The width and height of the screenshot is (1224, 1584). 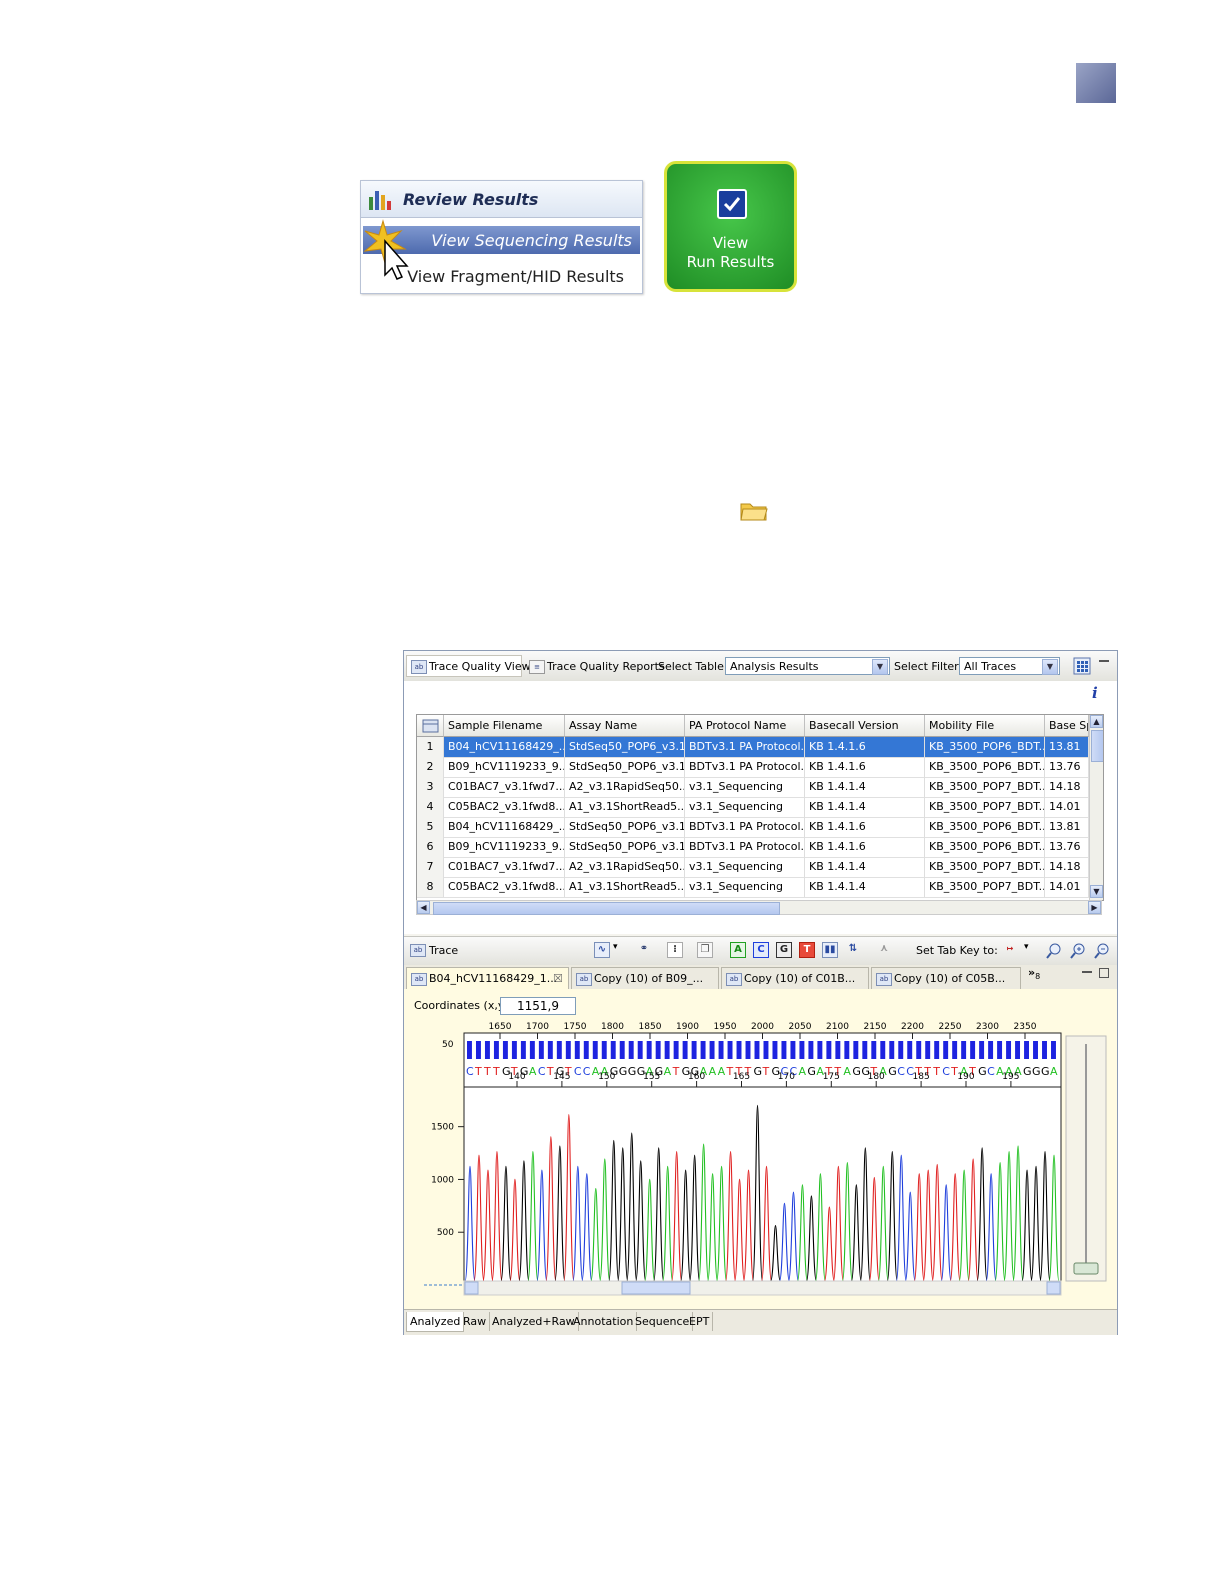 What do you see at coordinates (1067, 767) in the screenshot?
I see `table-cell: 13.76` at bounding box center [1067, 767].